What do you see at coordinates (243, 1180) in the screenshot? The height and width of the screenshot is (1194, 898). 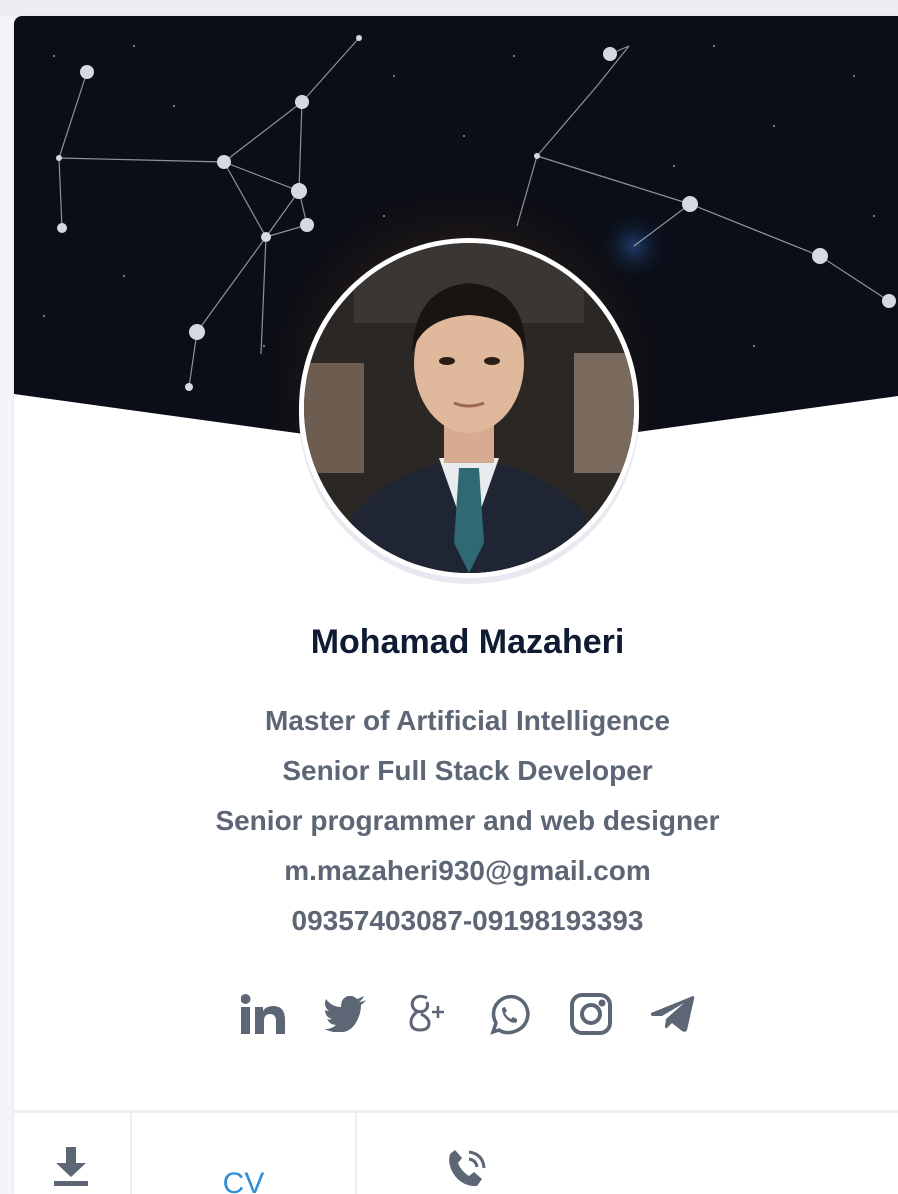 I see `cv-label: CV` at bounding box center [243, 1180].